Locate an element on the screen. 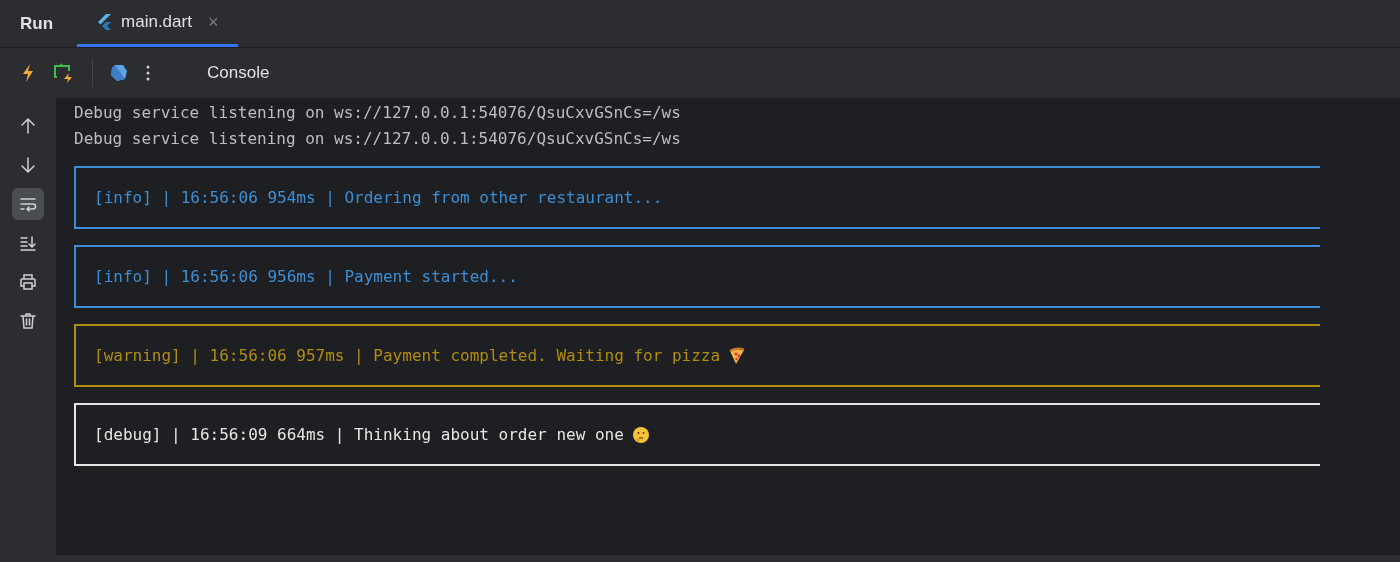  pizza-slice-icon is located at coordinates (737, 355).